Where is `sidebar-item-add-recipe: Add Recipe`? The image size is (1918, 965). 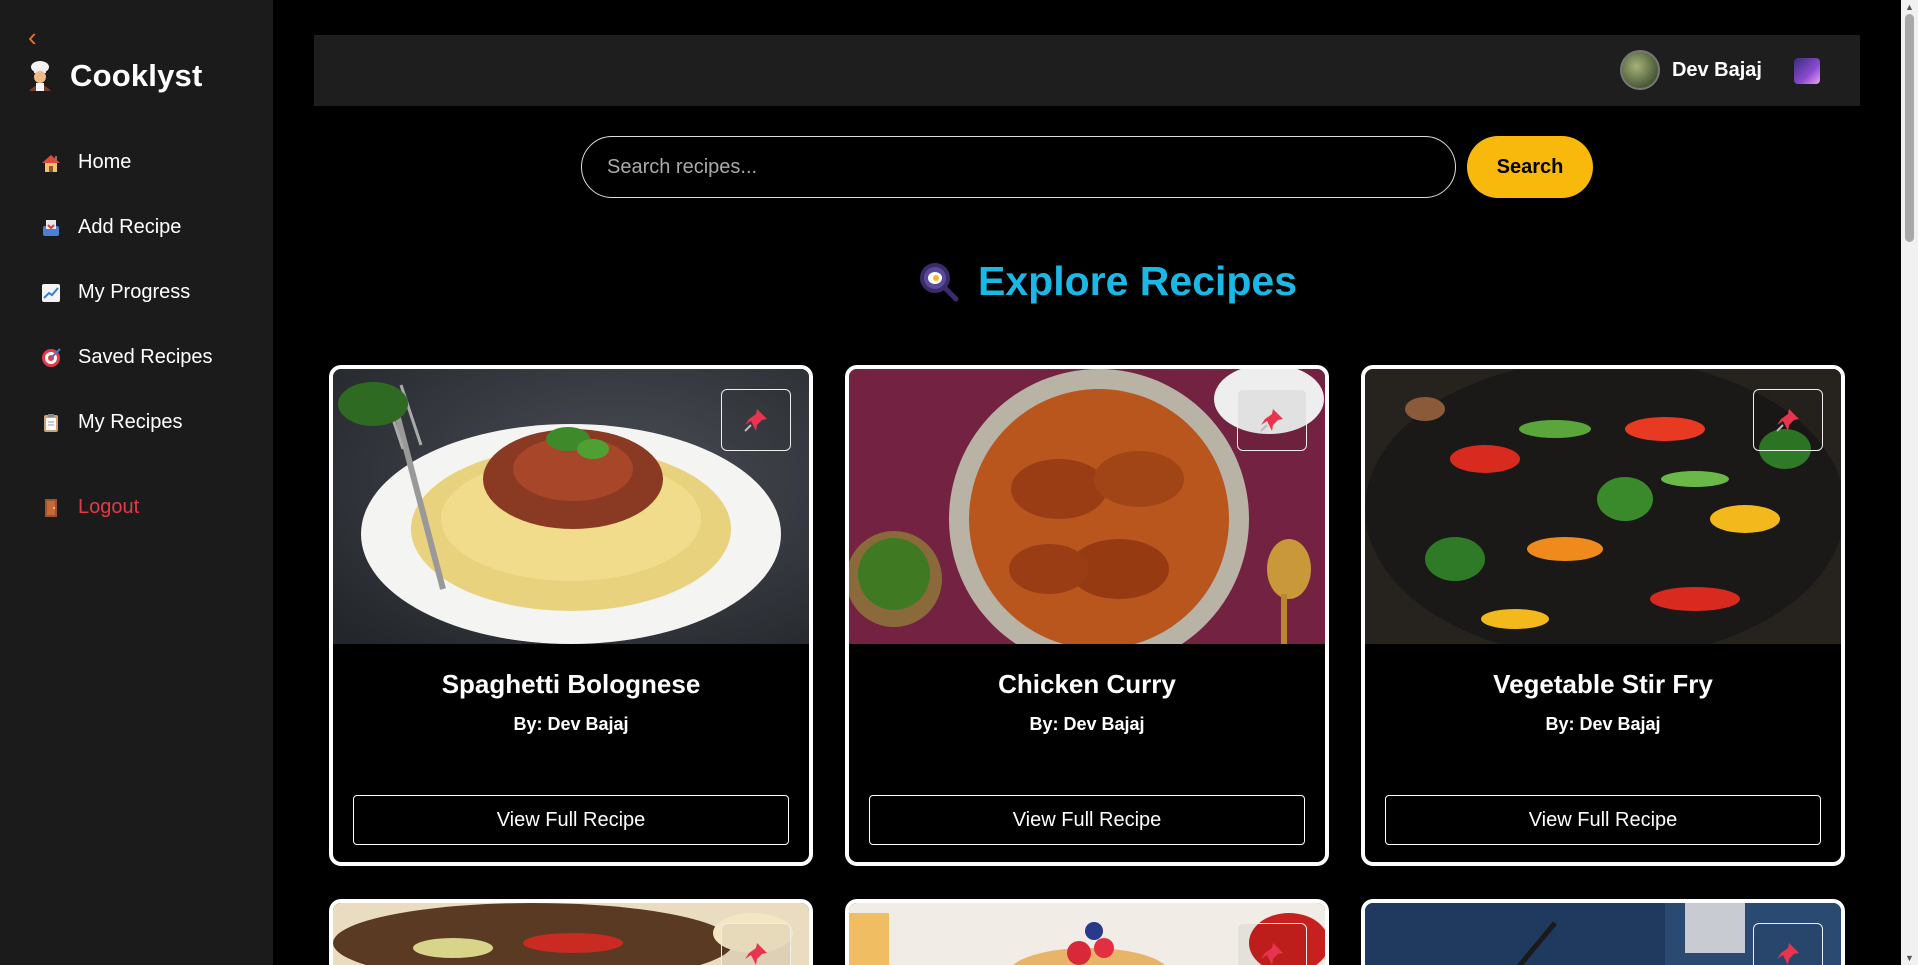 sidebar-item-add-recipe: Add Recipe is located at coordinates (150, 227).